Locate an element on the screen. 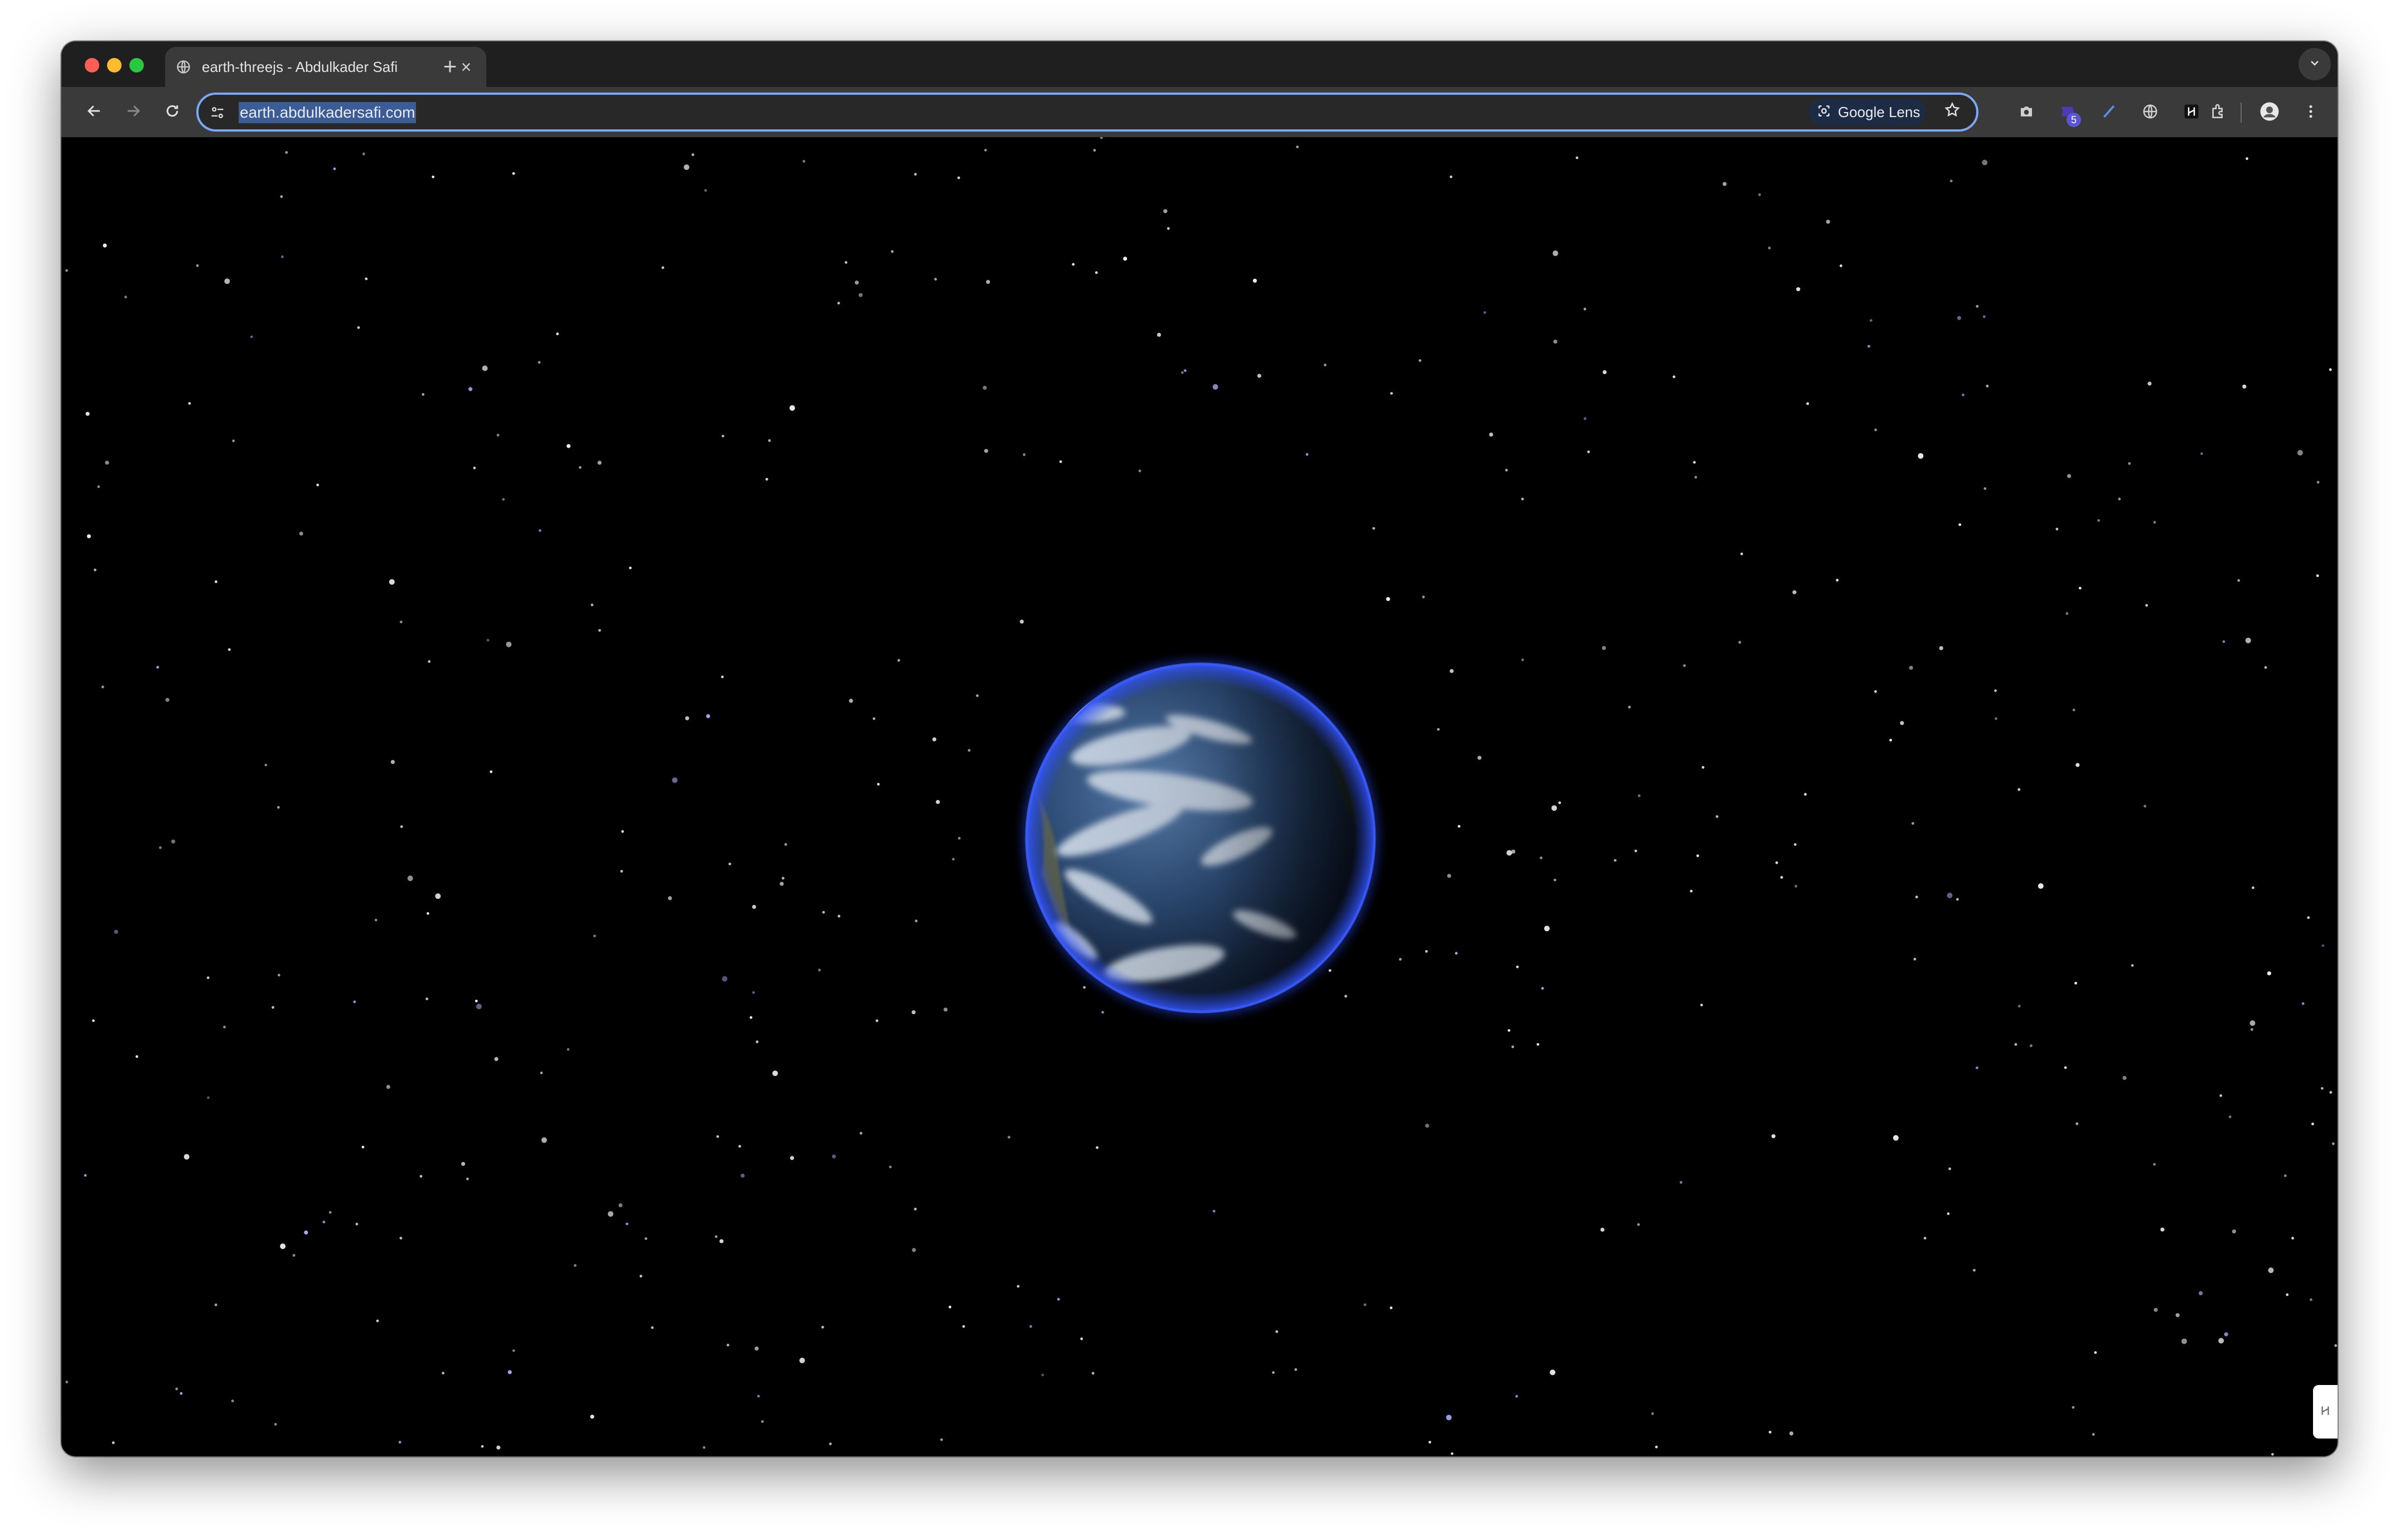 This screenshot has height=1540, width=2400. google-lens-button: Google Lens is located at coordinates (1867, 112).